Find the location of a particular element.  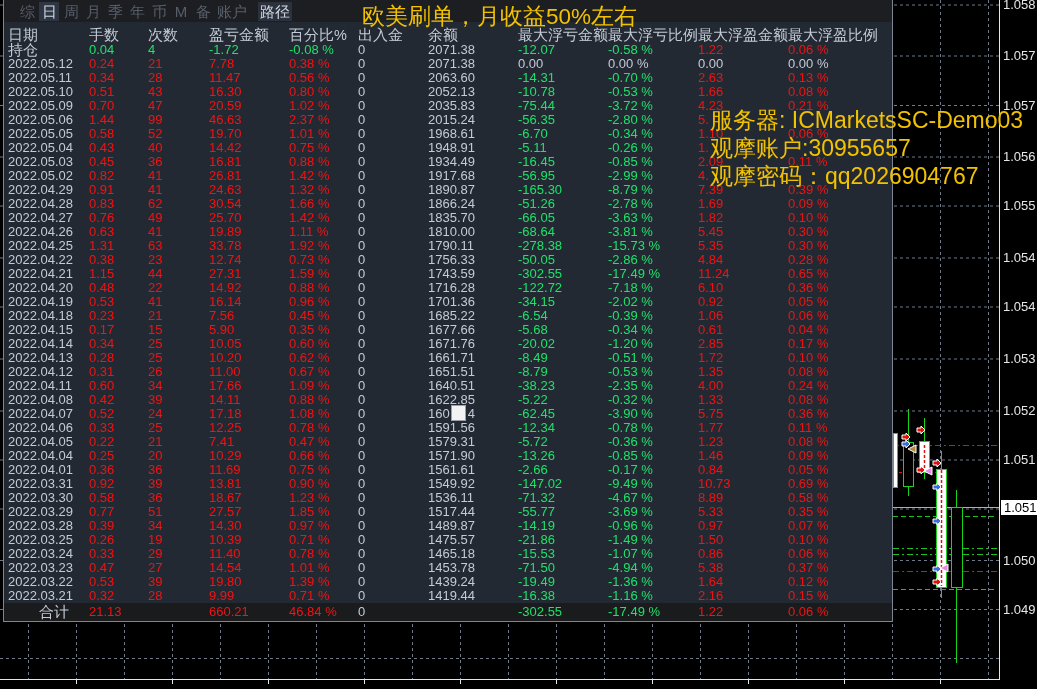

table-cell: 40 is located at coordinates (155, 148).